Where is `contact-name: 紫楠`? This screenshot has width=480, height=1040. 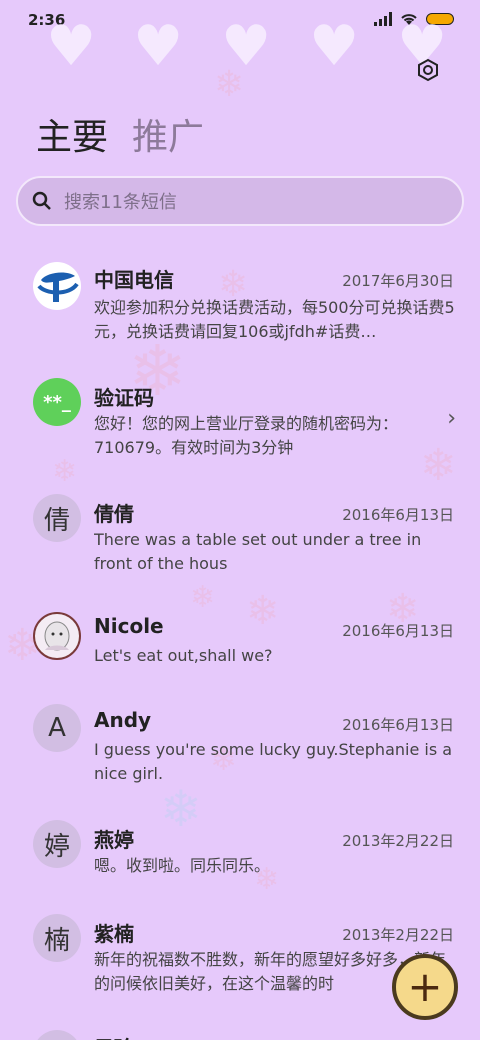
contact-name: 紫楠 is located at coordinates (114, 934).